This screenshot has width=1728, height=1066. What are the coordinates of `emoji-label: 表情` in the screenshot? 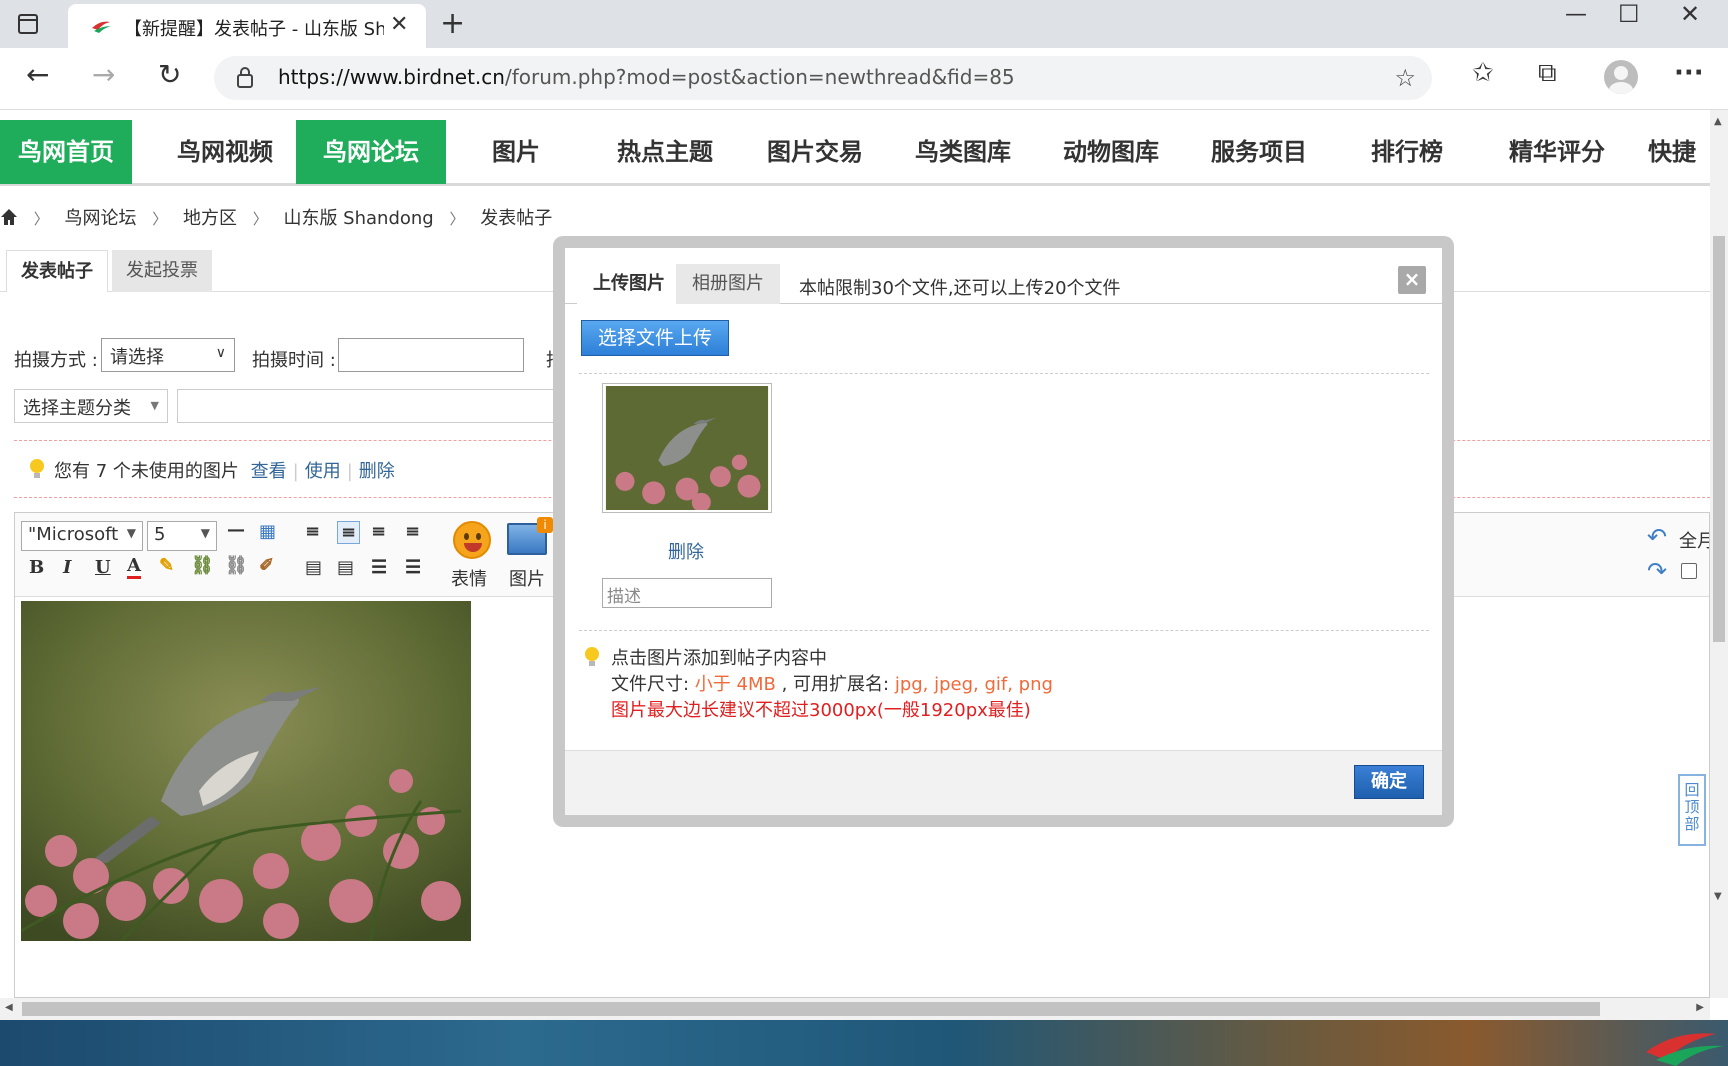 It's located at (469, 578).